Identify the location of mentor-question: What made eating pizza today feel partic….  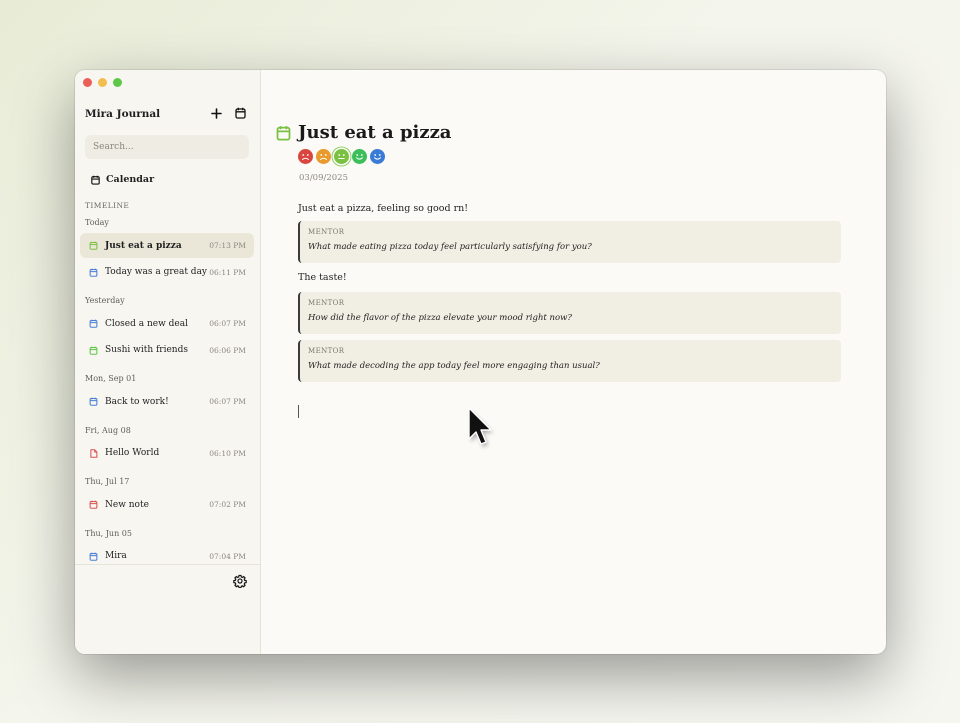
(450, 247).